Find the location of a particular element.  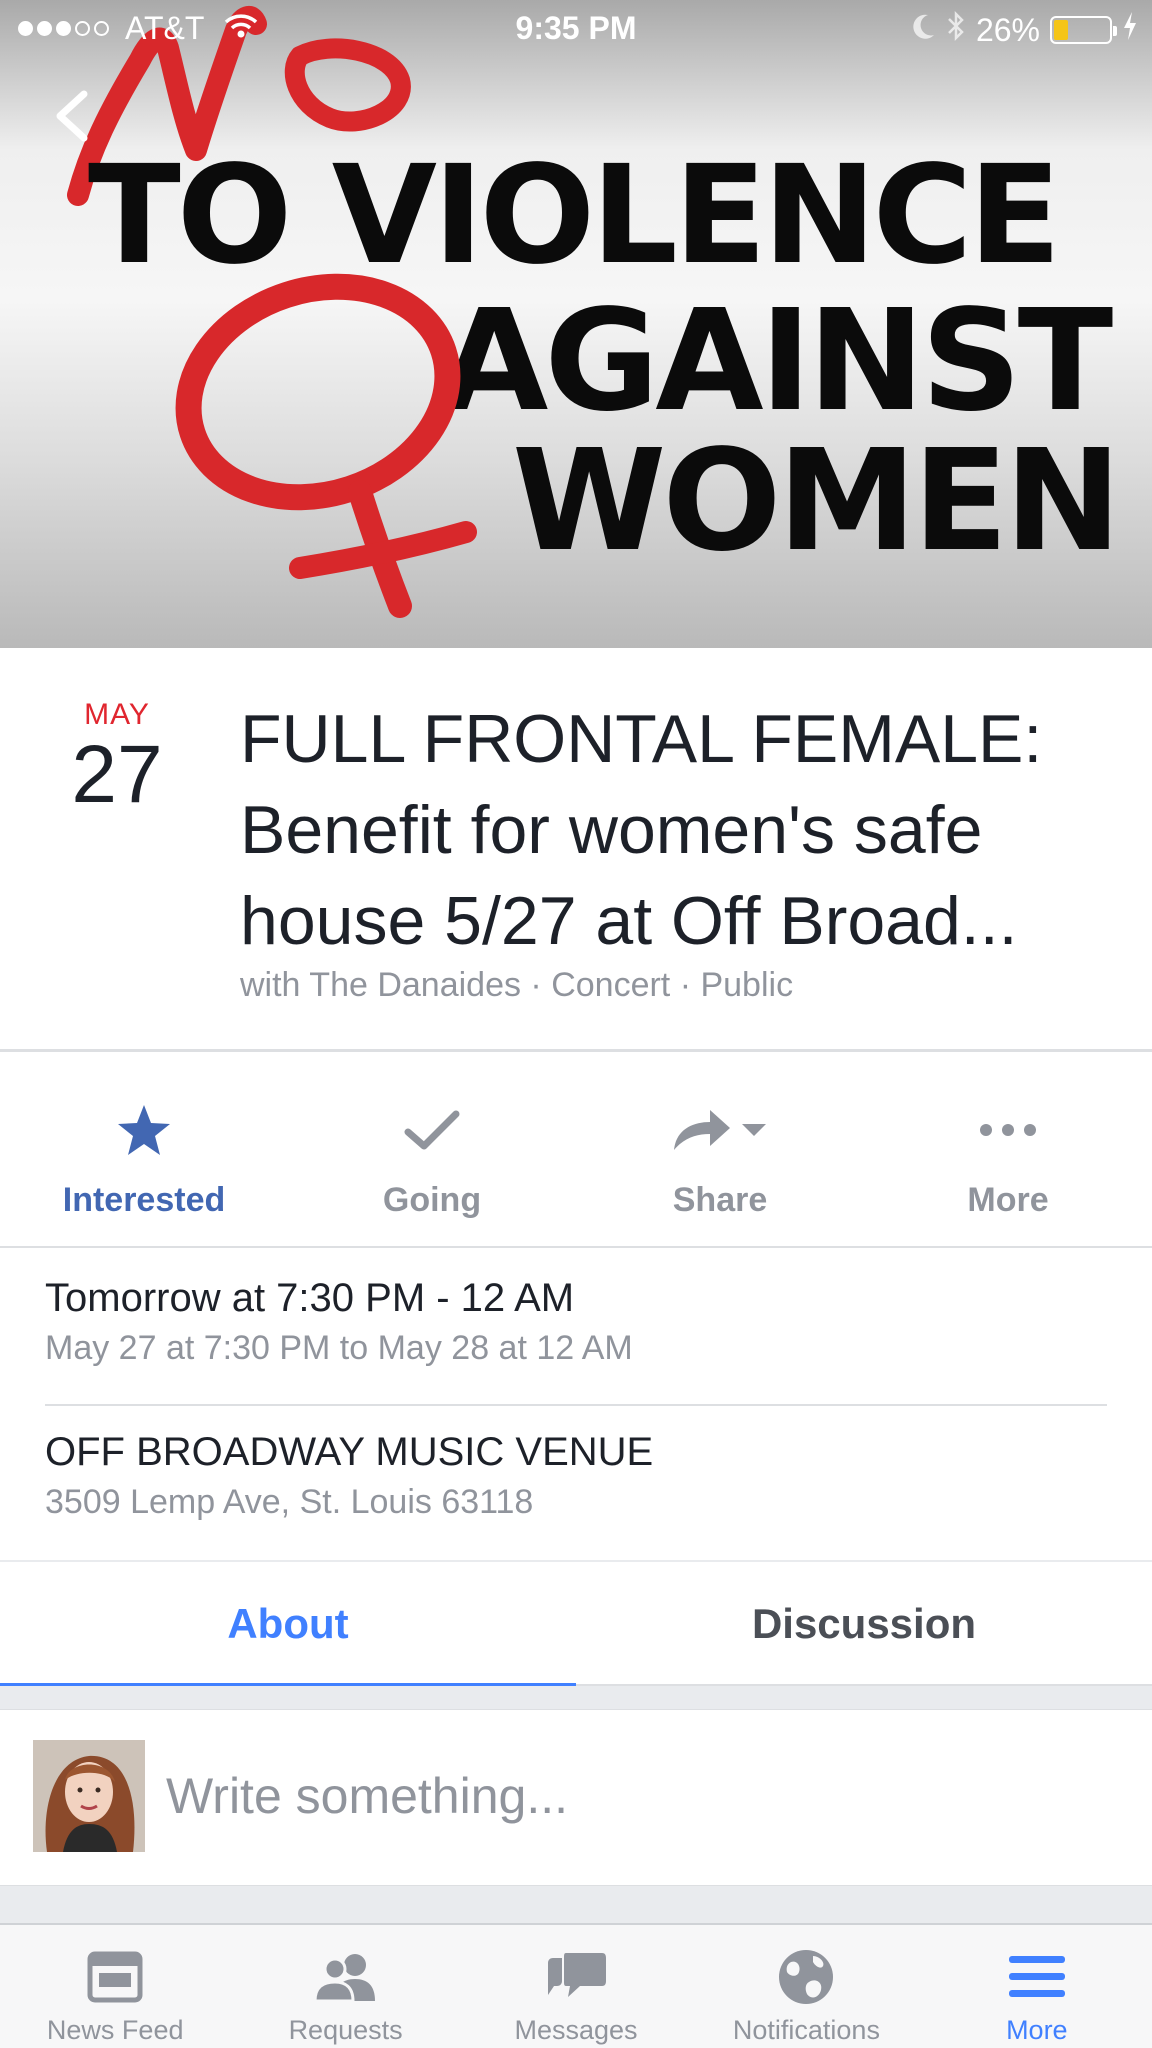

friend-requests-icon is located at coordinates (346, 1977).